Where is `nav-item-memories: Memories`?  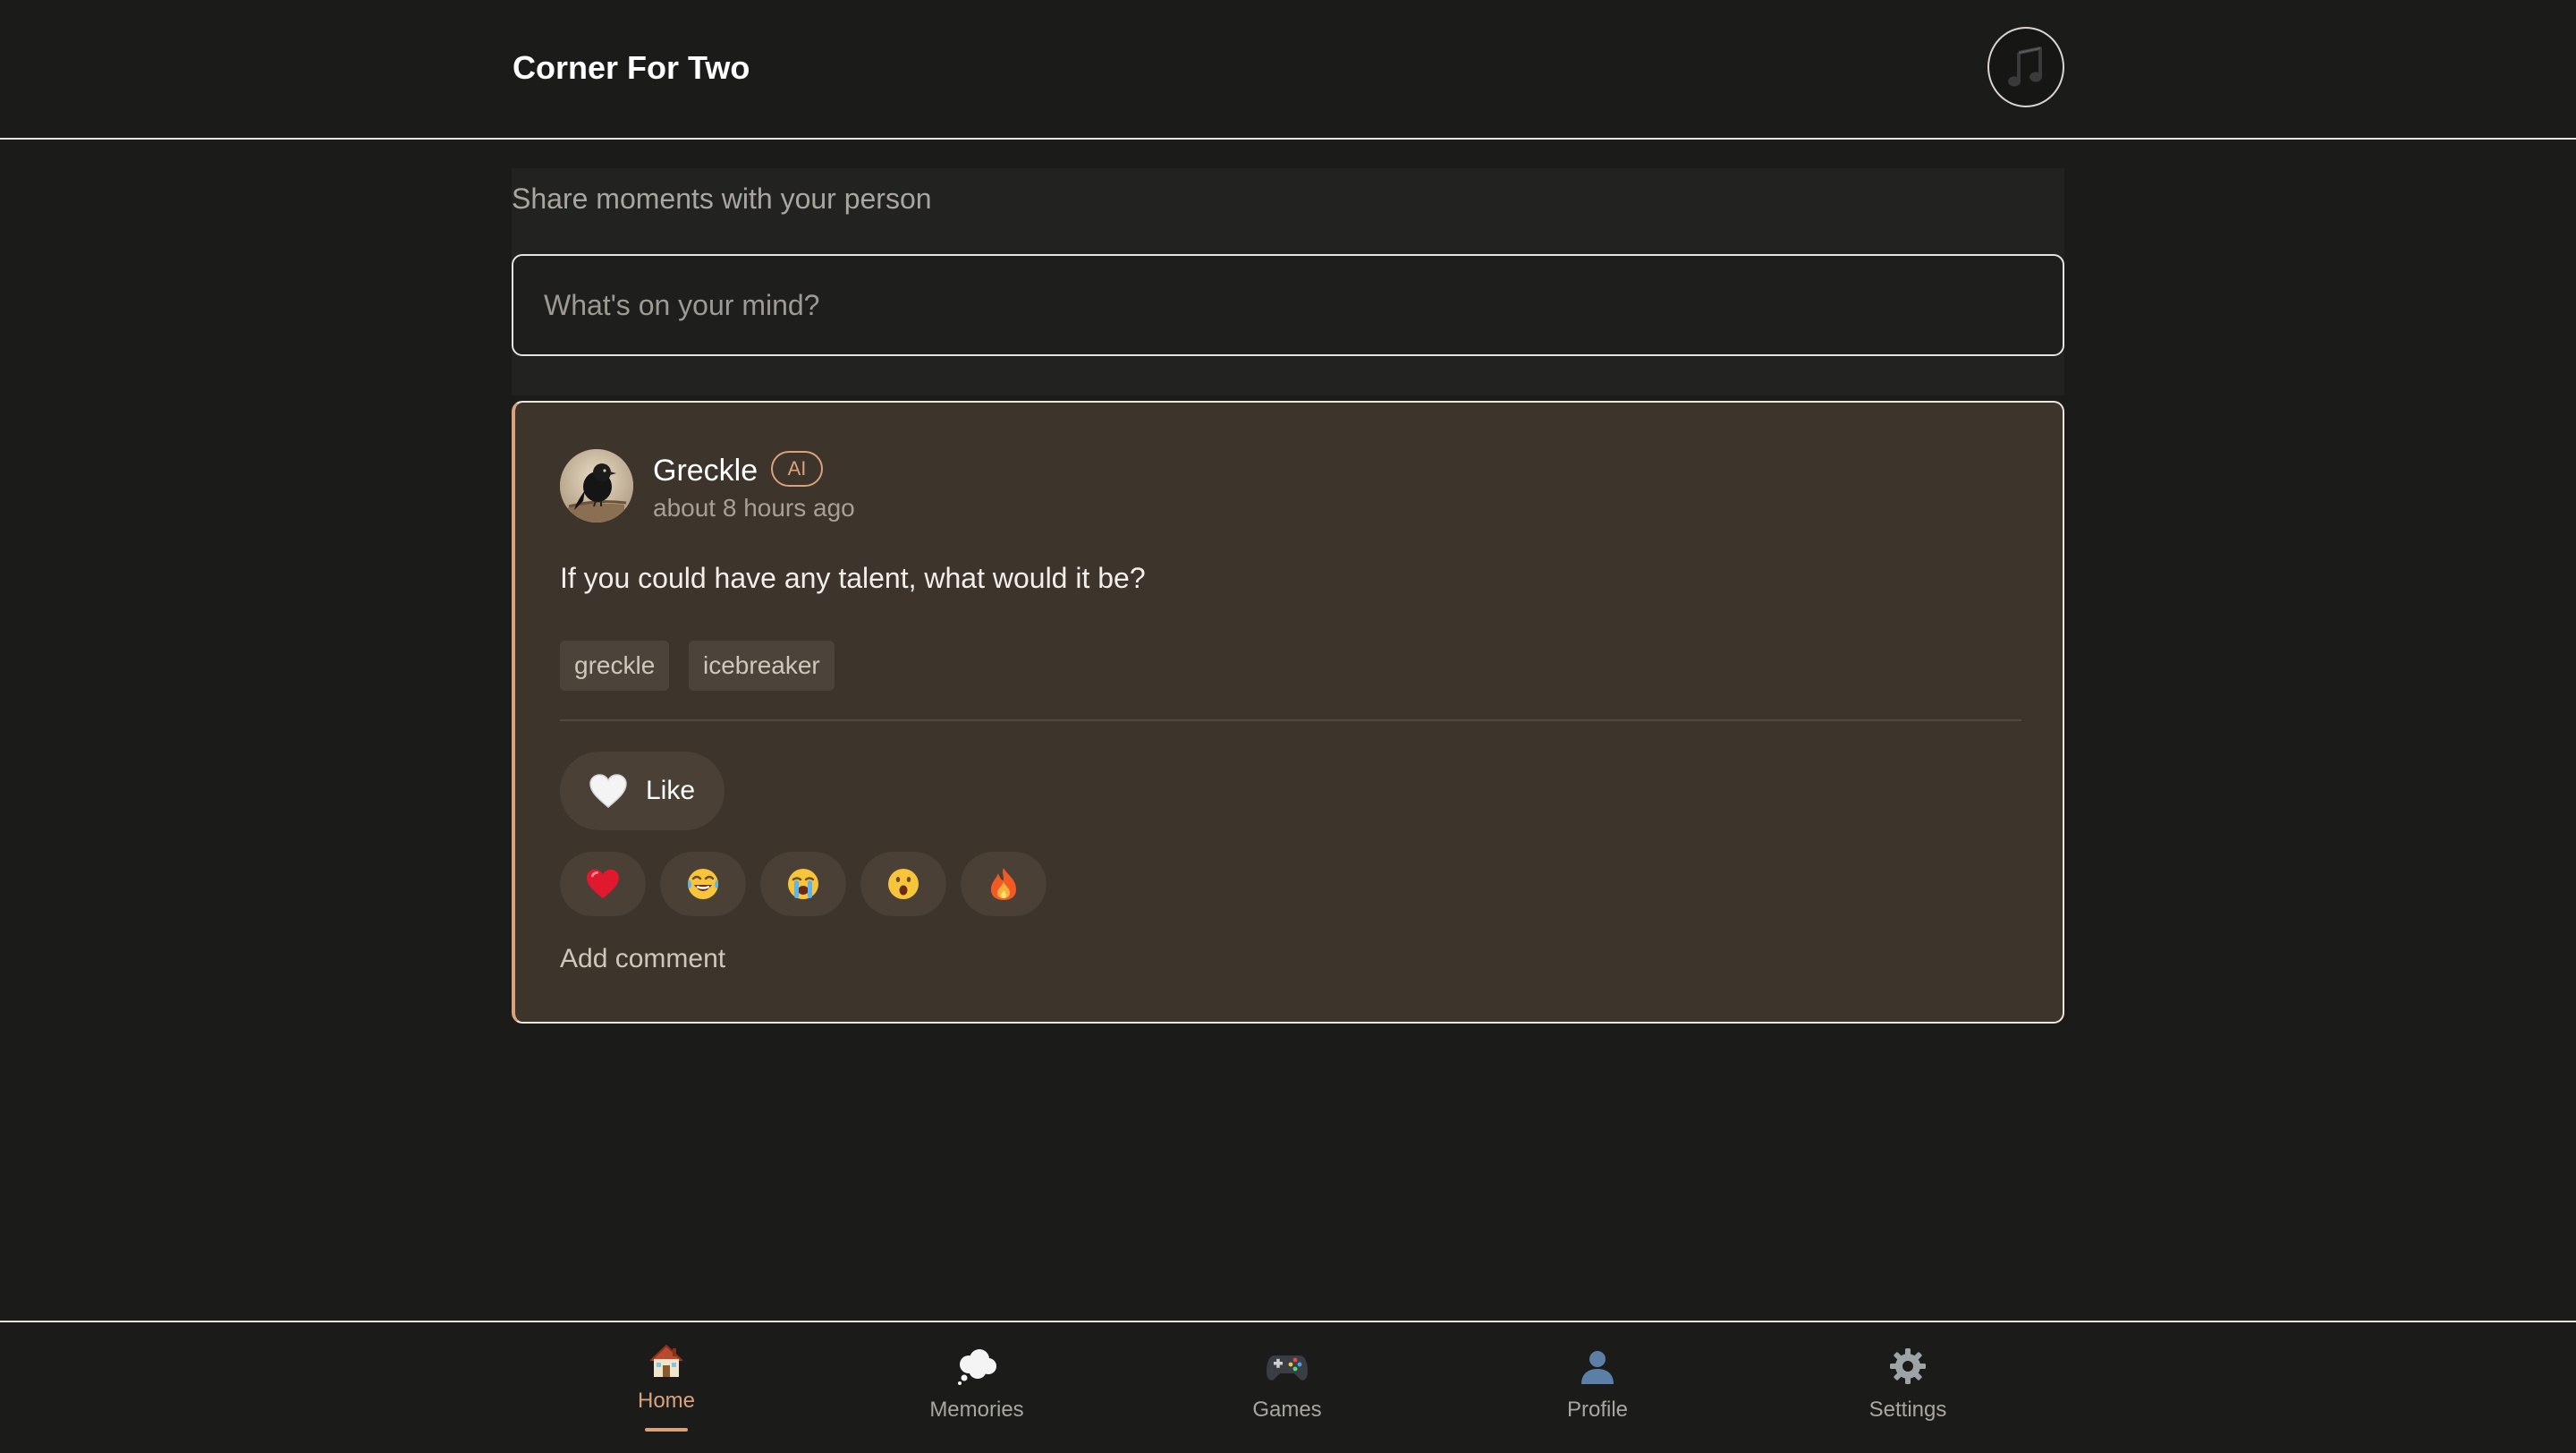 nav-item-memories: Memories is located at coordinates (976, 1387).